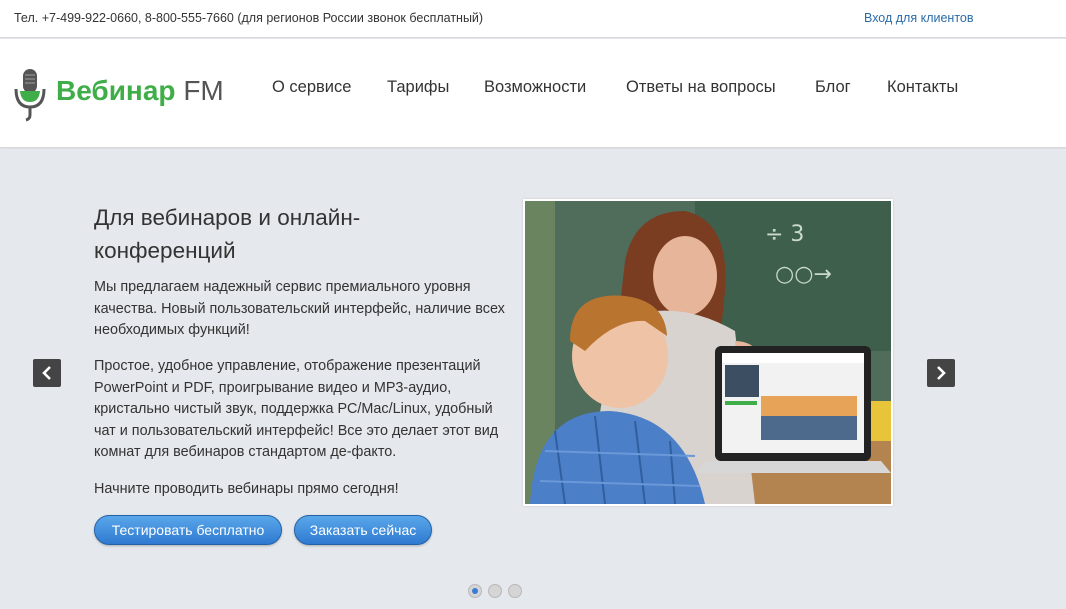  I want to click on svg-text: ÷ 3, so click(784, 234).